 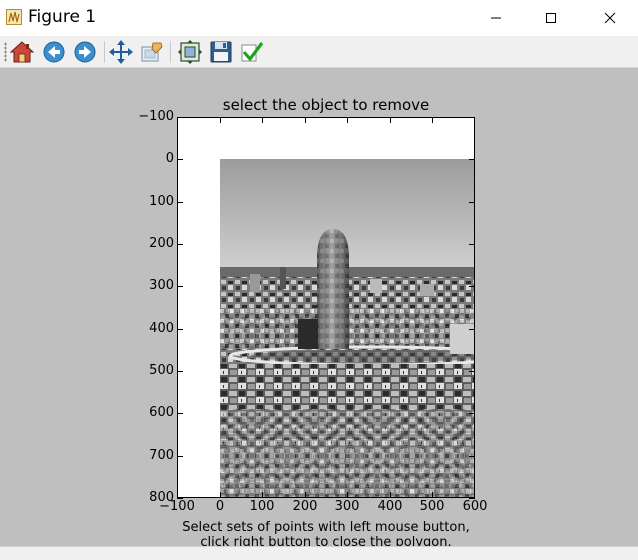 I want to click on back-button, so click(x=54, y=52).